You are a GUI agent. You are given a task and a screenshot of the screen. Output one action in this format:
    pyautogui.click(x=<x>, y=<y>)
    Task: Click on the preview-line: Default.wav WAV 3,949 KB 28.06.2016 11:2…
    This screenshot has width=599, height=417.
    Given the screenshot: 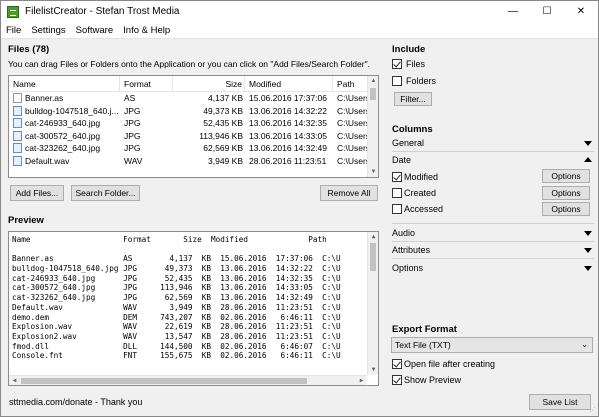 What is the action you would take?
    pyautogui.click(x=176, y=307)
    